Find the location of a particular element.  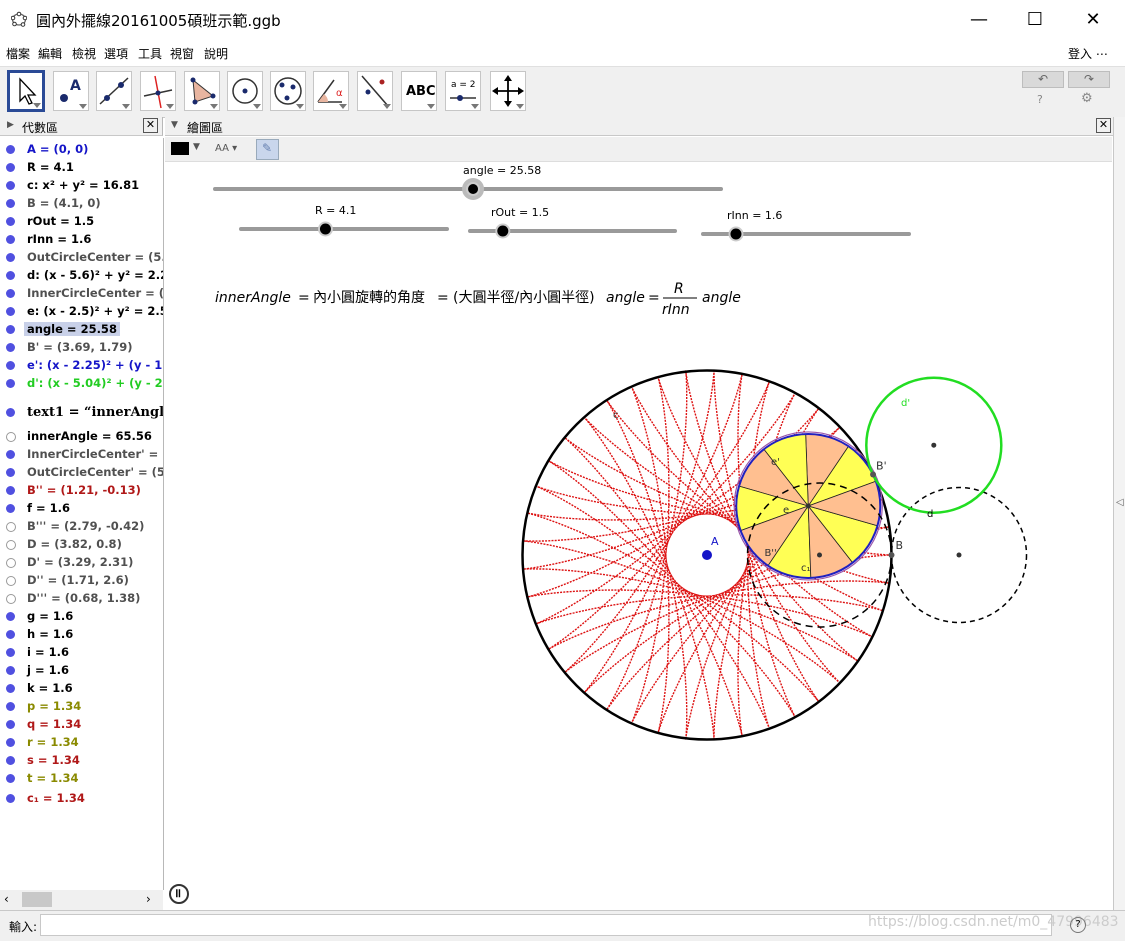

undo-button: ↶ is located at coordinates (1043, 79).